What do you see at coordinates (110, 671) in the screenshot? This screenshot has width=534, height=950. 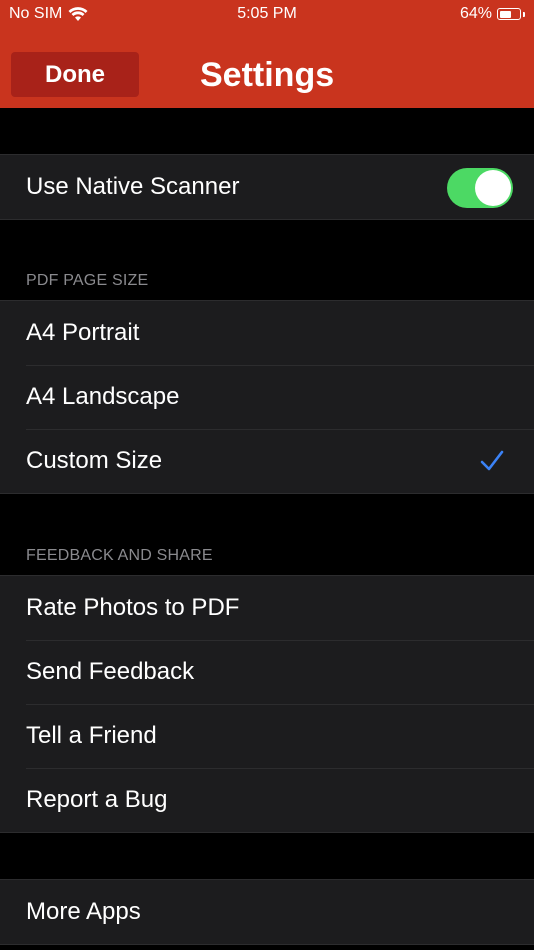 I see `row-label: Send Feedback` at bounding box center [110, 671].